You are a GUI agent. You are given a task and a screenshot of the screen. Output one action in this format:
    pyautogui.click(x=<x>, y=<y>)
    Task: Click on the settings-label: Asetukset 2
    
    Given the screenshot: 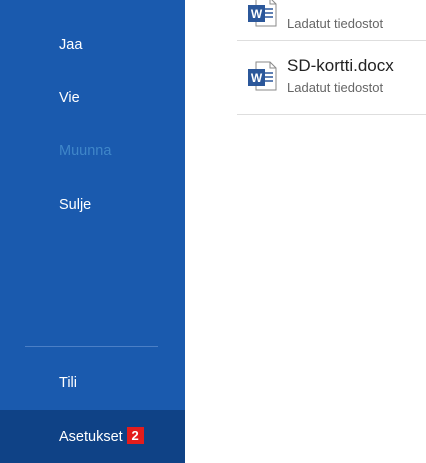 What is the action you would take?
    pyautogui.click(x=101, y=436)
    